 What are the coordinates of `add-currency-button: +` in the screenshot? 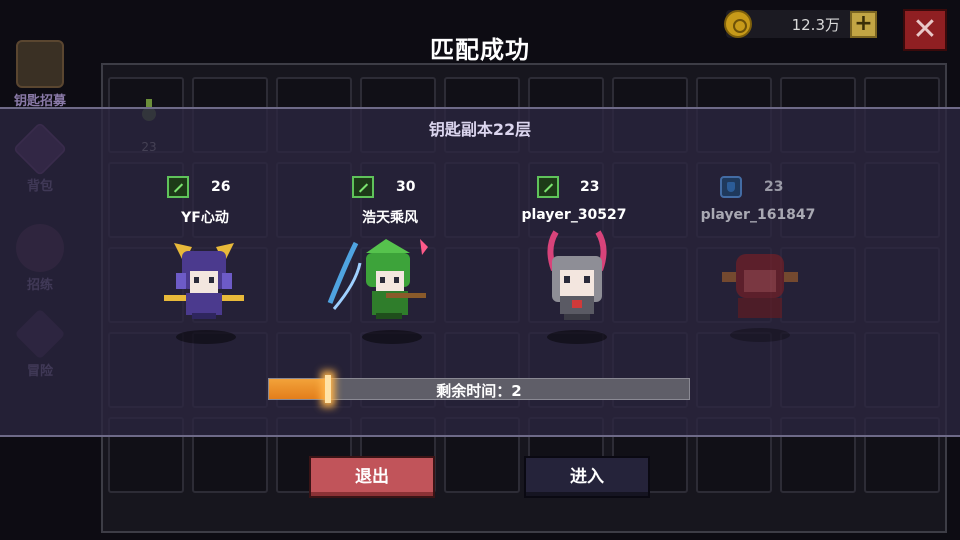 It's located at (863, 24).